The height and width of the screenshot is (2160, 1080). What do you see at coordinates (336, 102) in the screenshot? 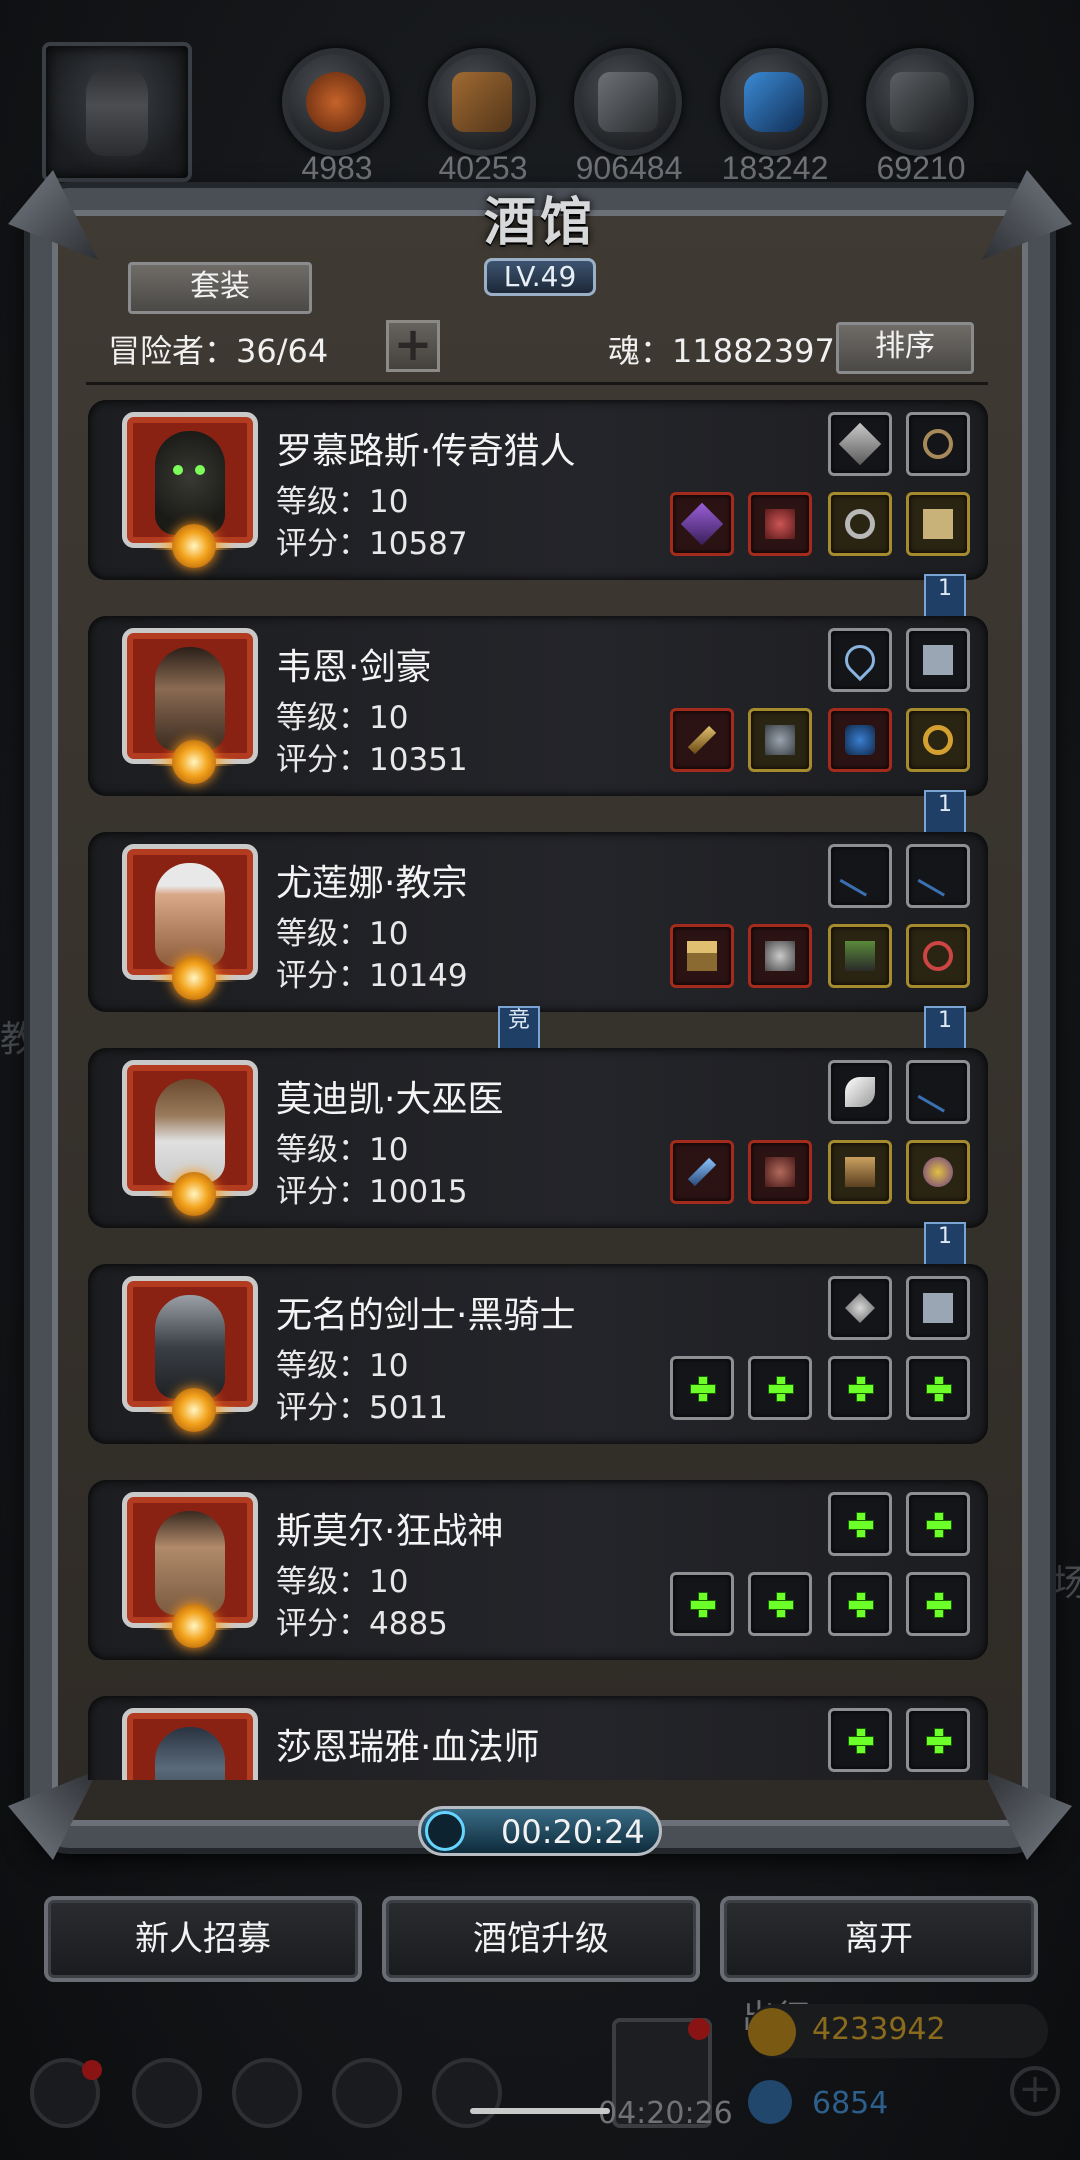
I see `food-resource-icon` at bounding box center [336, 102].